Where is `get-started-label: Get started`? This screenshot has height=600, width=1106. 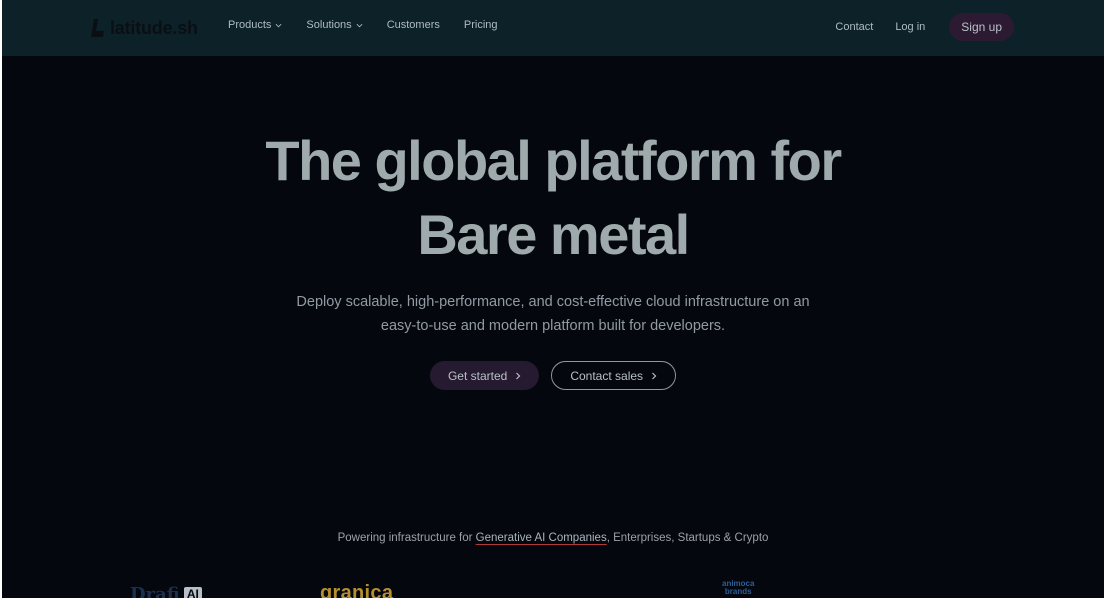 get-started-label: Get started is located at coordinates (477, 375).